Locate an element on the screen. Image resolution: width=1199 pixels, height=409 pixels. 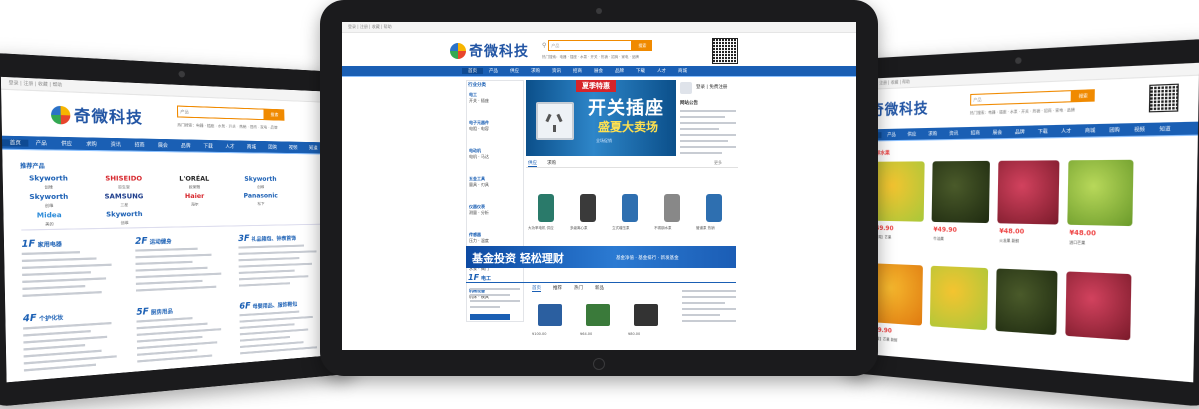
socket-image is located at coordinates (555, 121).